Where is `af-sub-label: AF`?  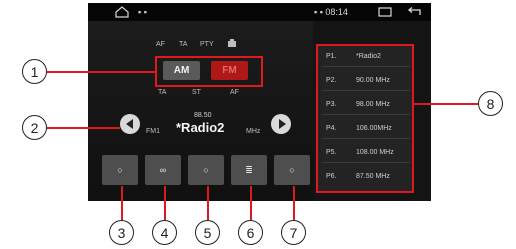
af-sub-label: AF is located at coordinates (234, 92).